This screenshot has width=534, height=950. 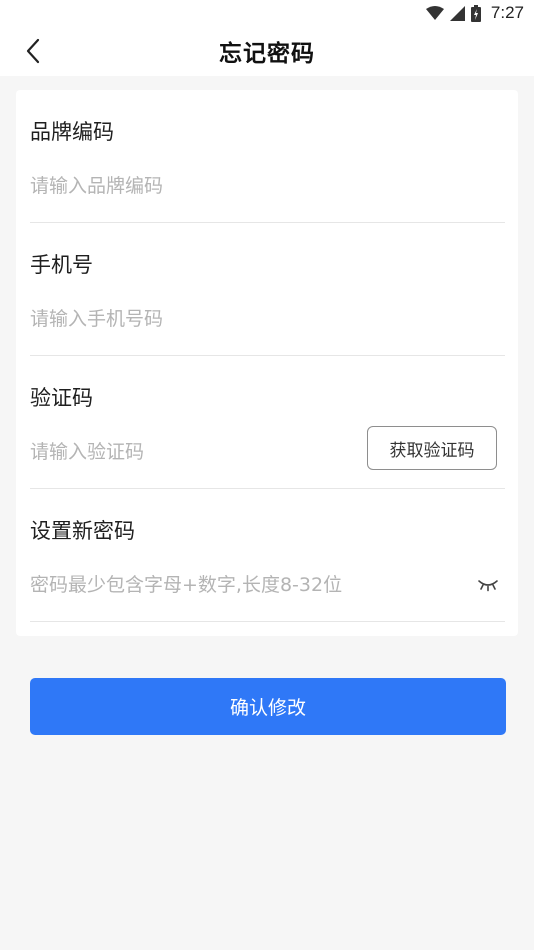 What do you see at coordinates (190, 452) in the screenshot?
I see `verify-code-input` at bounding box center [190, 452].